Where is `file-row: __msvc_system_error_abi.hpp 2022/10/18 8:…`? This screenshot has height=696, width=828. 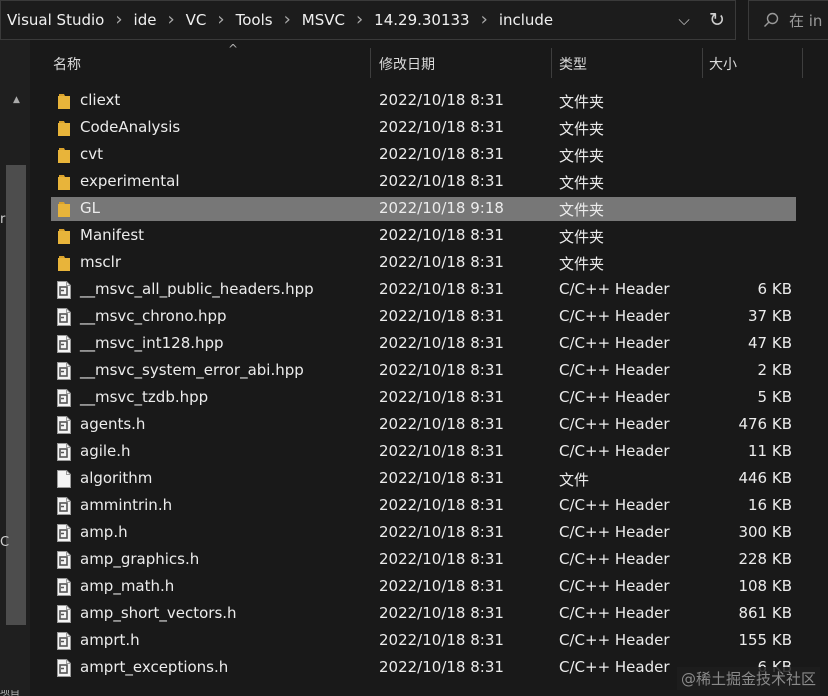 file-row: __msvc_system_error_abi.hpp 2022/10/18 8:… is located at coordinates (423, 371).